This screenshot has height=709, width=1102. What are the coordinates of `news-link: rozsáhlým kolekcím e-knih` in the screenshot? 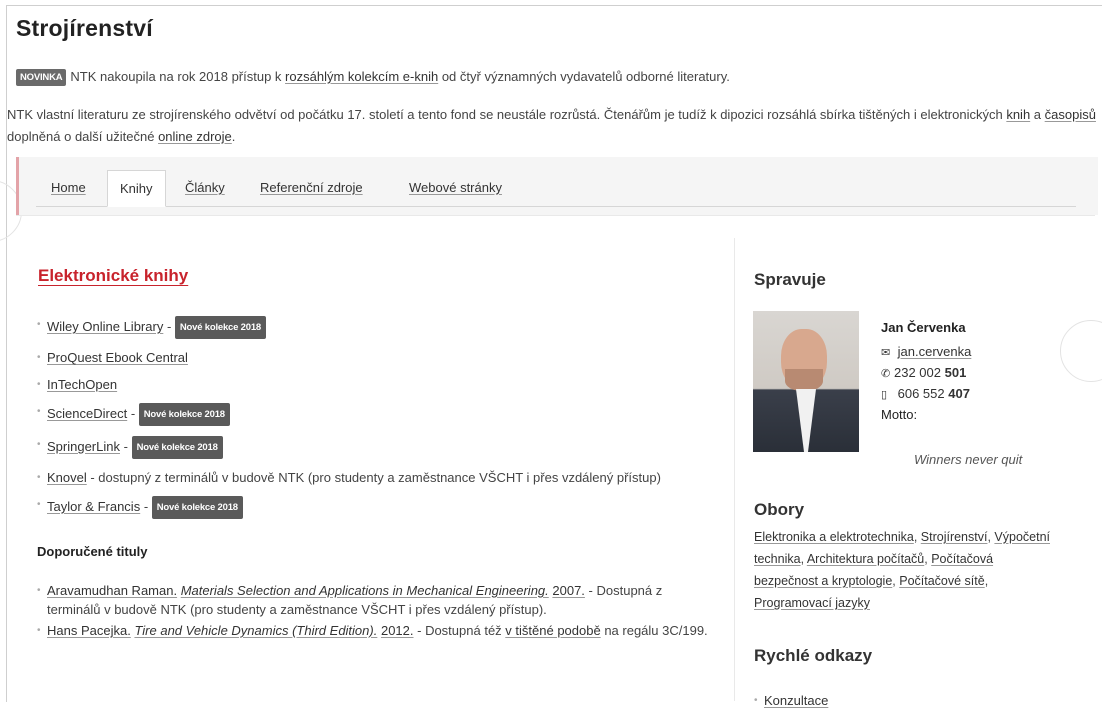 It's located at (361, 76).